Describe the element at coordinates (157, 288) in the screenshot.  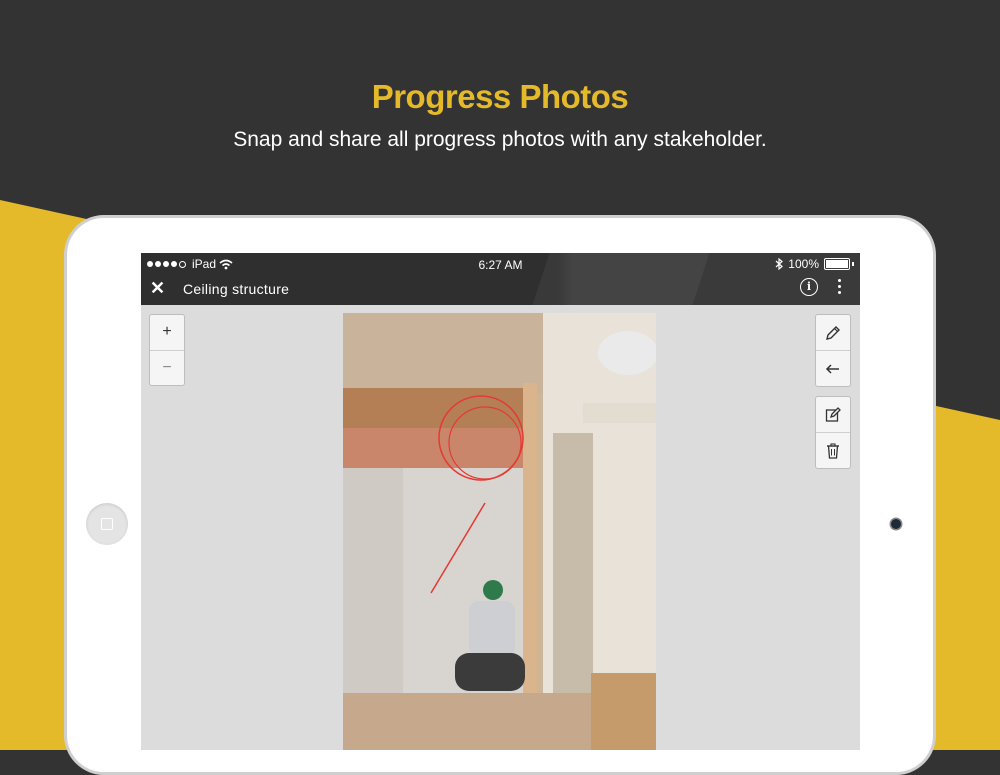
I see `close-icon: ✕` at that location.